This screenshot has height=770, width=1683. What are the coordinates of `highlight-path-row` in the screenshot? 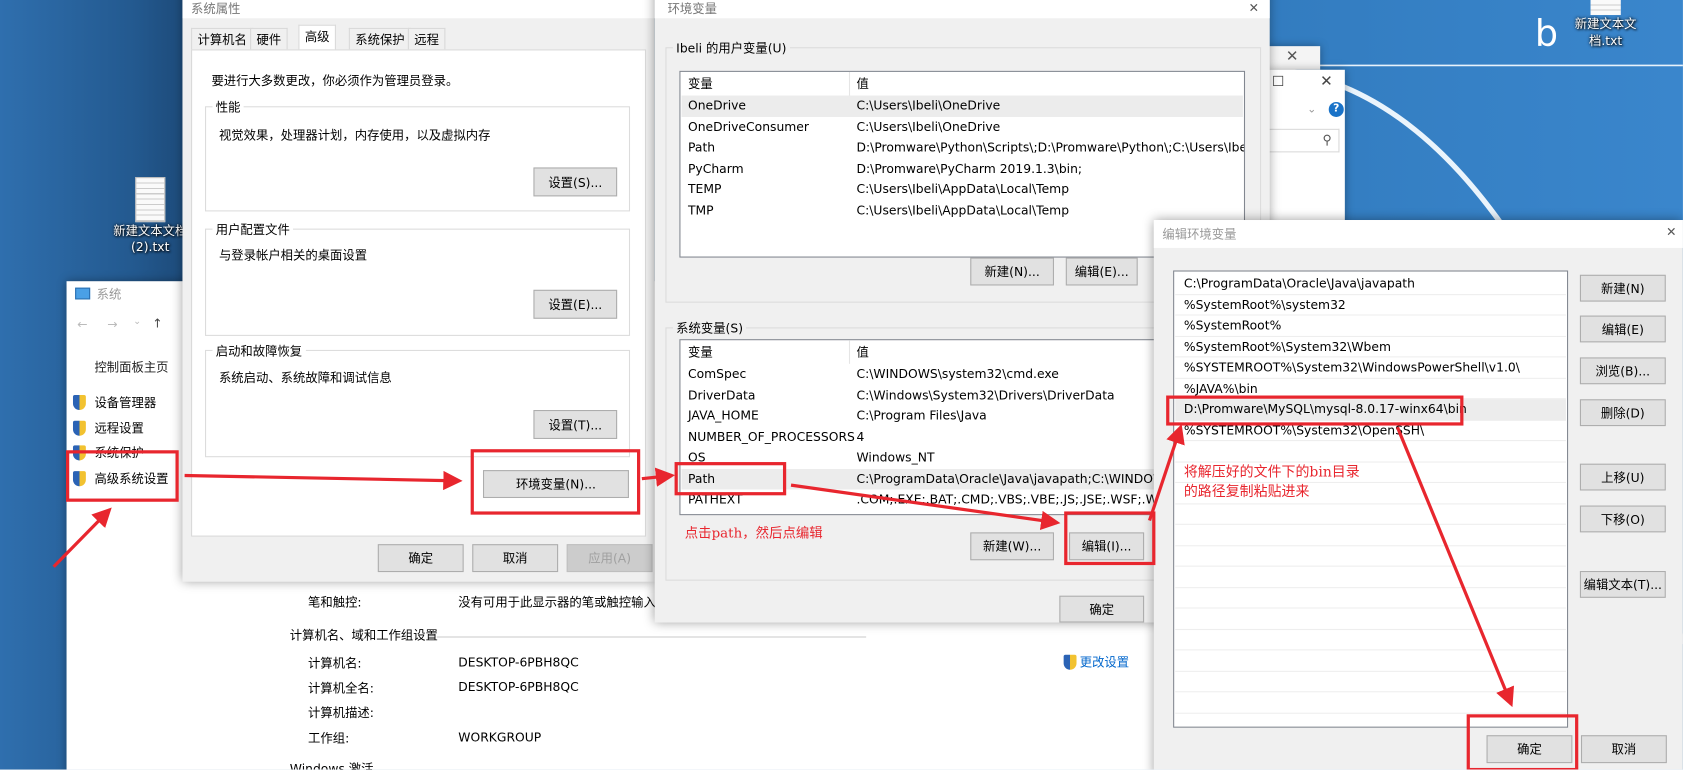 It's located at (730, 479).